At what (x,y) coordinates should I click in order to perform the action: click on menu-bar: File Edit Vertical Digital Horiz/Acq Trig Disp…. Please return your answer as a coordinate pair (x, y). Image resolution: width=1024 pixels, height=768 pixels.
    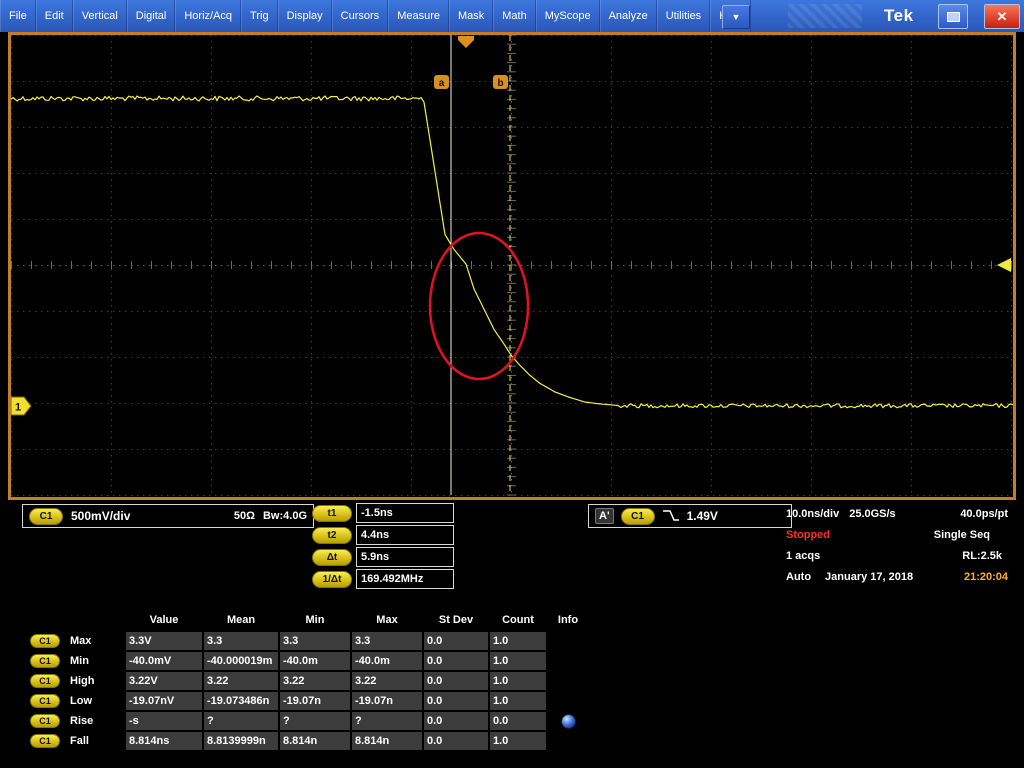
    Looking at the image, I should click on (512, 16).